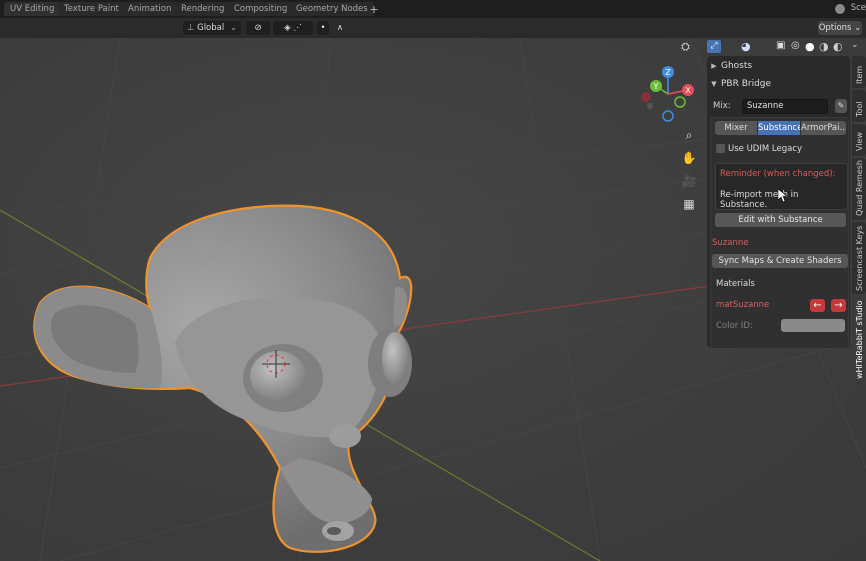 The image size is (866, 561). Describe the element at coordinates (191, 28) in the screenshot. I see `orientation-axes-icon: ⊥` at that location.